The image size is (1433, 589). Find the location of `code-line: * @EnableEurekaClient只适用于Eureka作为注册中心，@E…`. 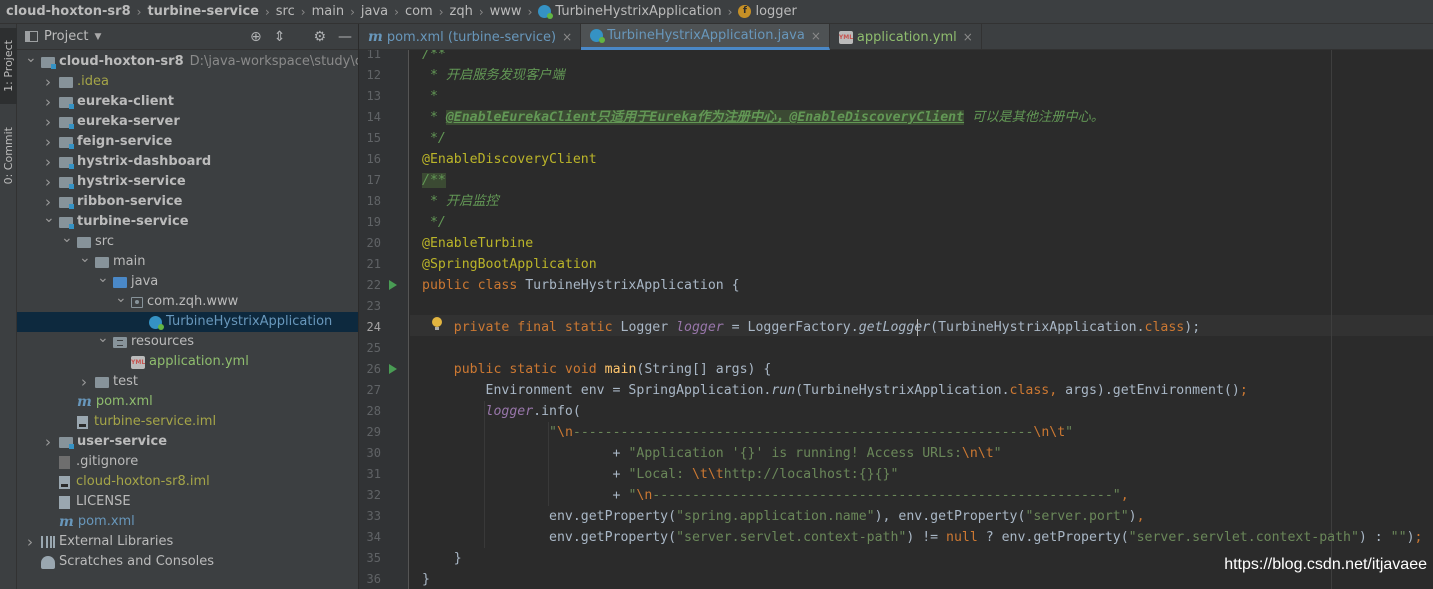

code-line: * @EnableEurekaClient只适用于Eureka作为注册中心，@E… is located at coordinates (763, 117).